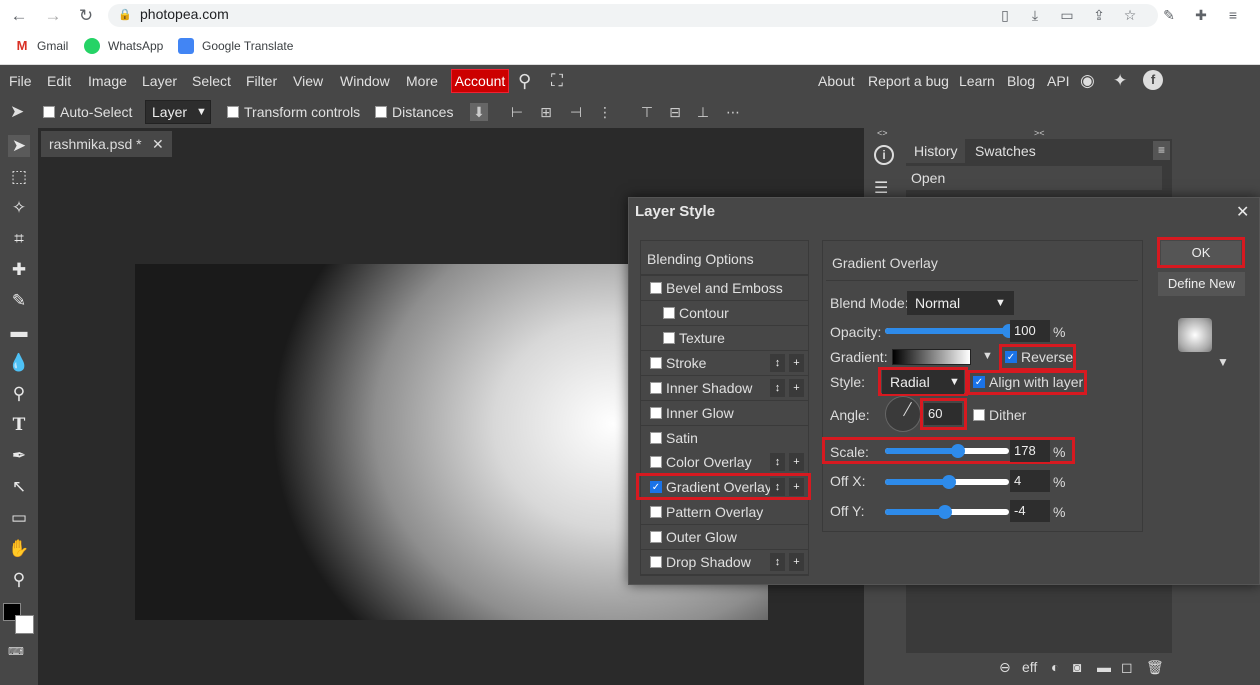  I want to click on twitter-icon: ✦, so click(1120, 81).